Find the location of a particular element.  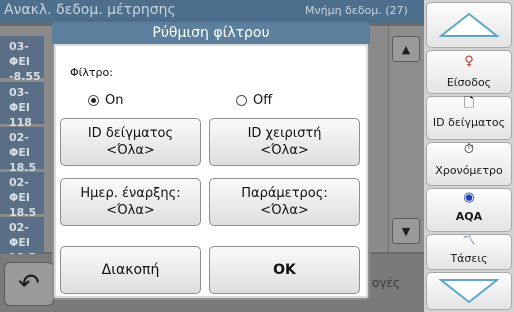

parameter-filter-button: Παράμετρος: <Όλα> is located at coordinates (284, 202).